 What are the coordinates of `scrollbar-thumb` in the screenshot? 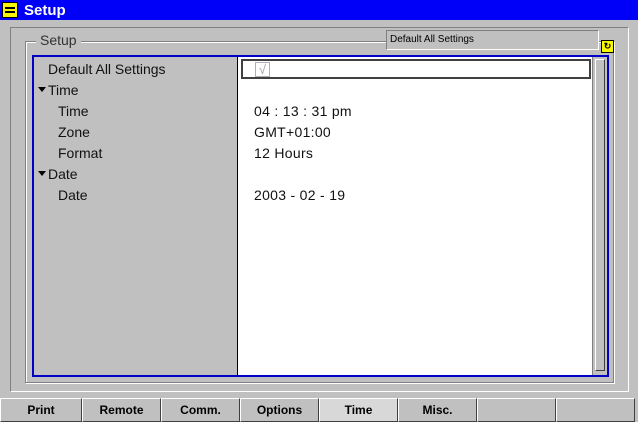 It's located at (600, 215).